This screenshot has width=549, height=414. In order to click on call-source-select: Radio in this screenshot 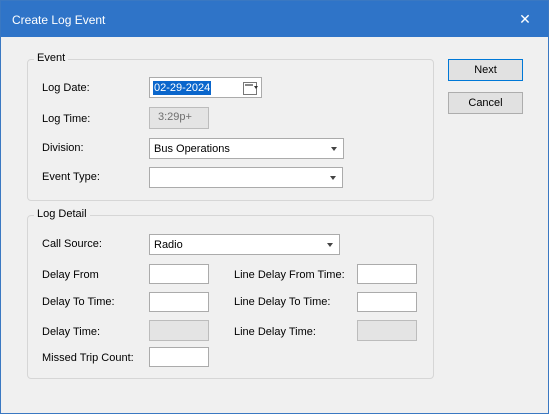, I will do `click(244, 244)`.